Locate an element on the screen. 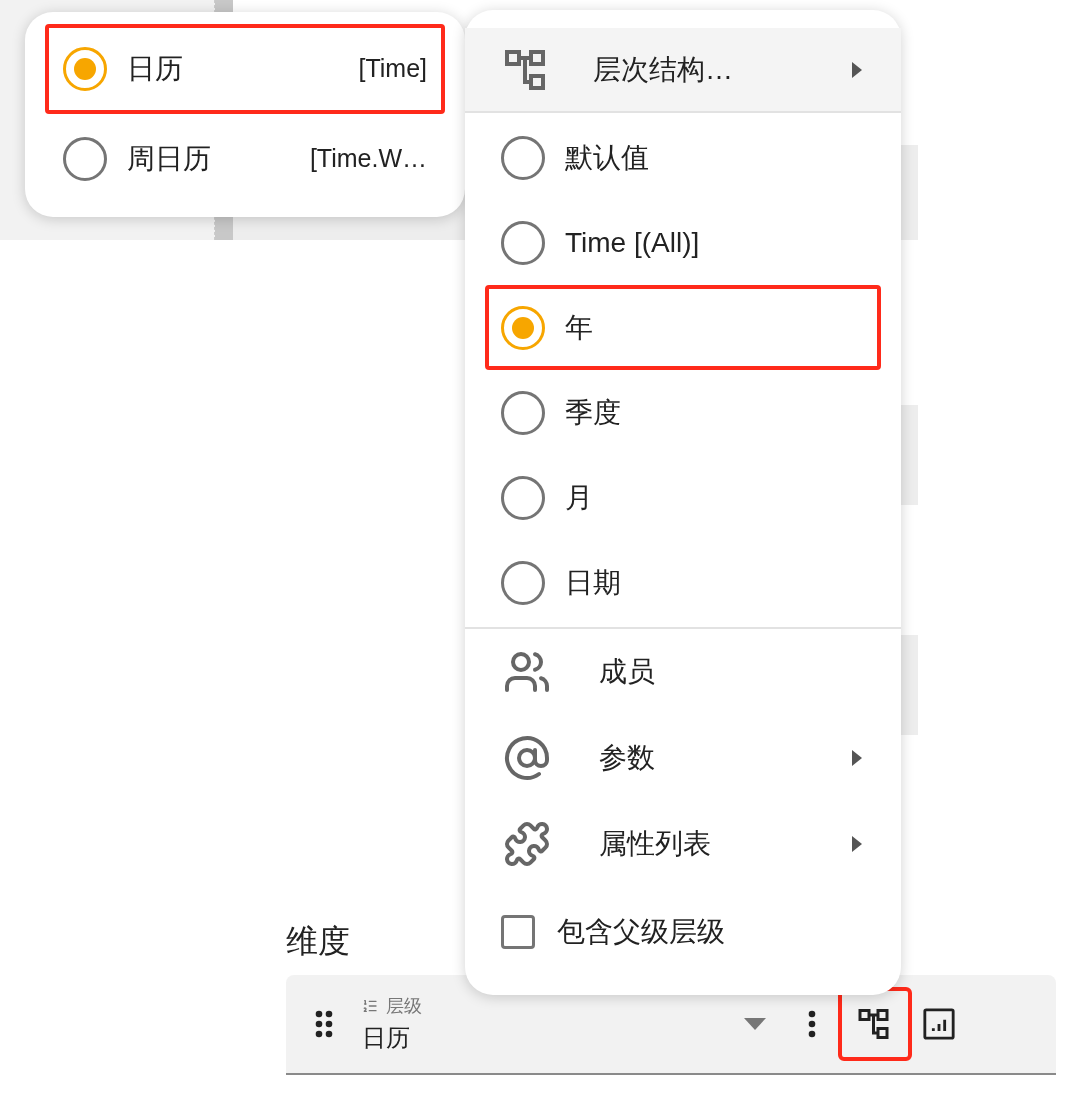 The image size is (1068, 1094). option-key: [Time] is located at coordinates (392, 69).